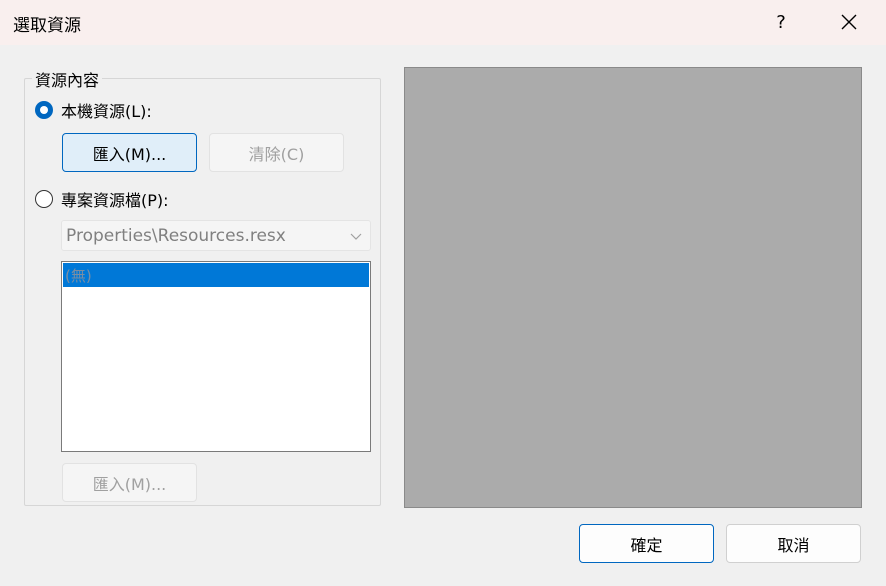 The height and width of the screenshot is (586, 886). What do you see at coordinates (44, 199) in the screenshot?
I see `radio-unchecked-icon` at bounding box center [44, 199].